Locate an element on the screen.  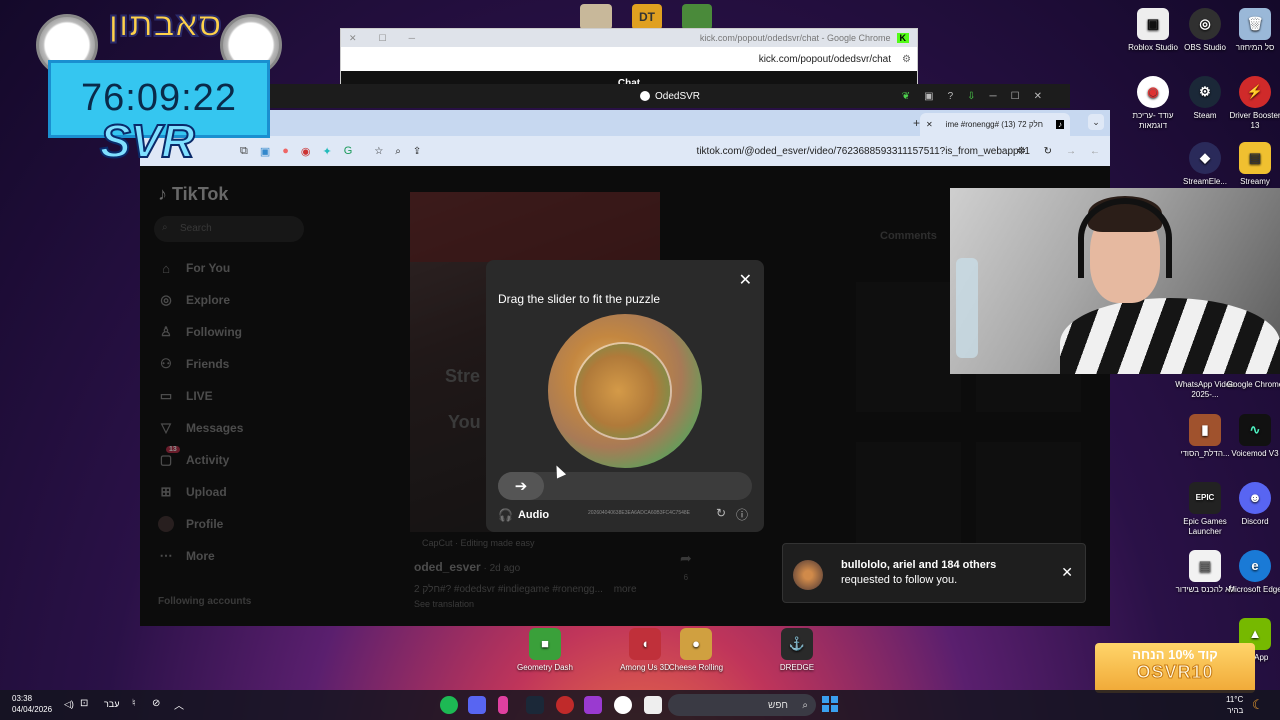
kick-url-bar: kick.com/popout/odedsvr/chat ⚙ is located at coordinates (629, 59).